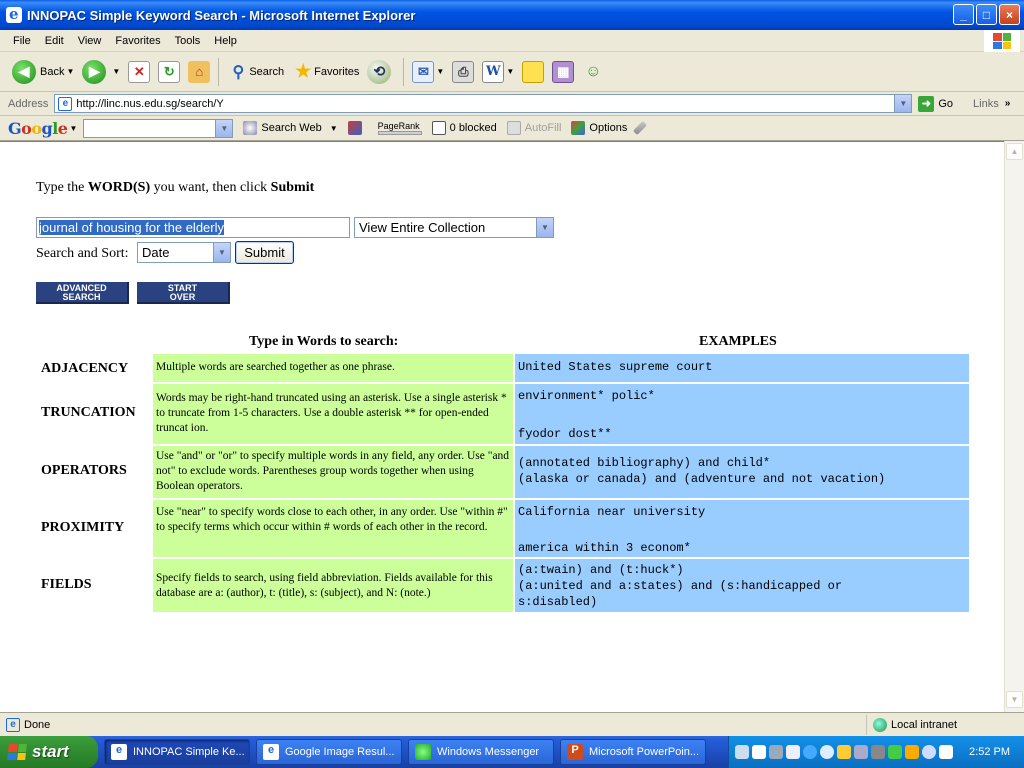 This screenshot has width=1024, height=768. What do you see at coordinates (742, 752) in the screenshot?
I see `tray-pen-icon` at bounding box center [742, 752].